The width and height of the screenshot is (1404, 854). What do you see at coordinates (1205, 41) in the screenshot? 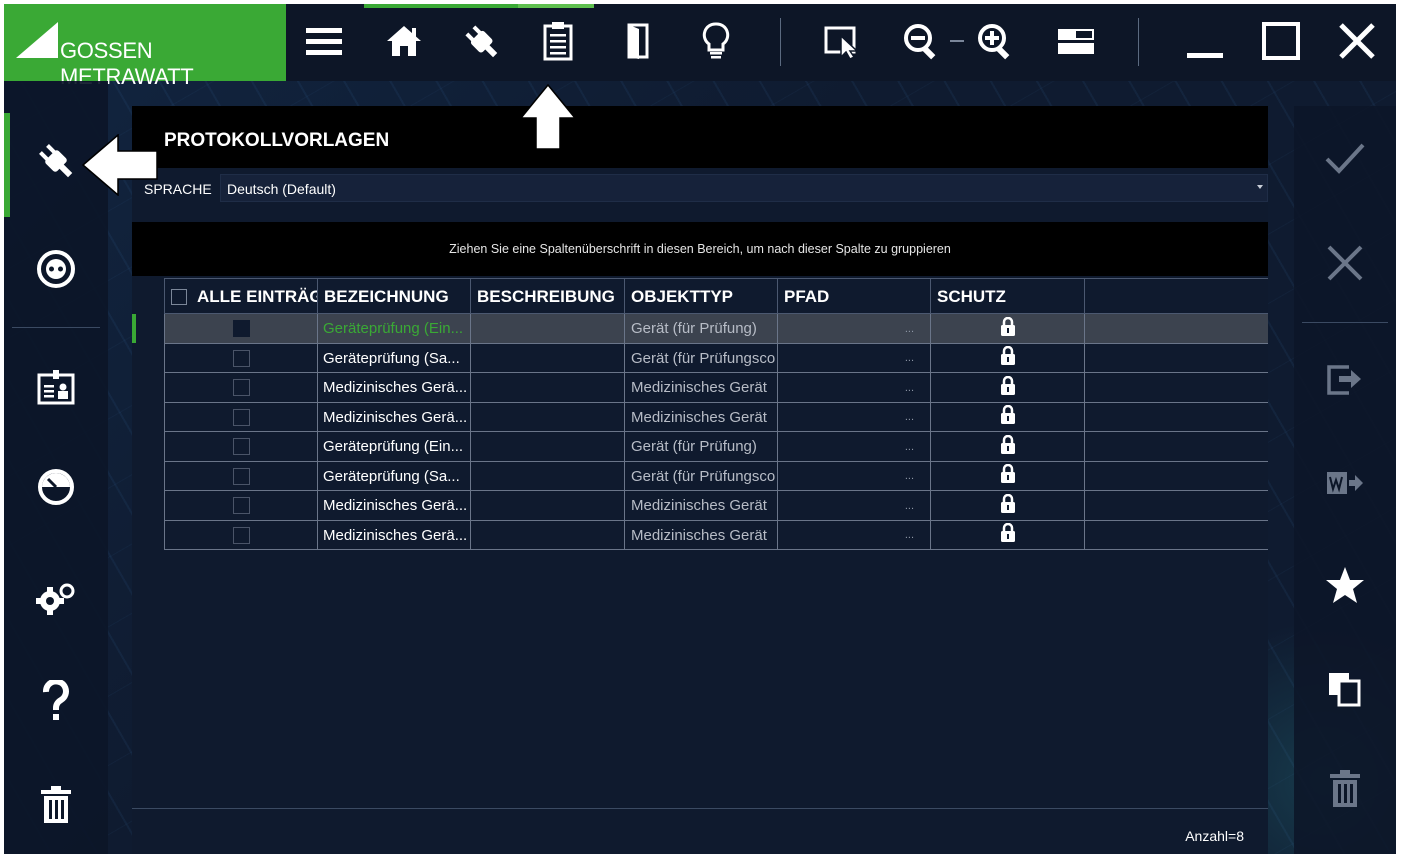
I see `minimize-icon` at bounding box center [1205, 41].